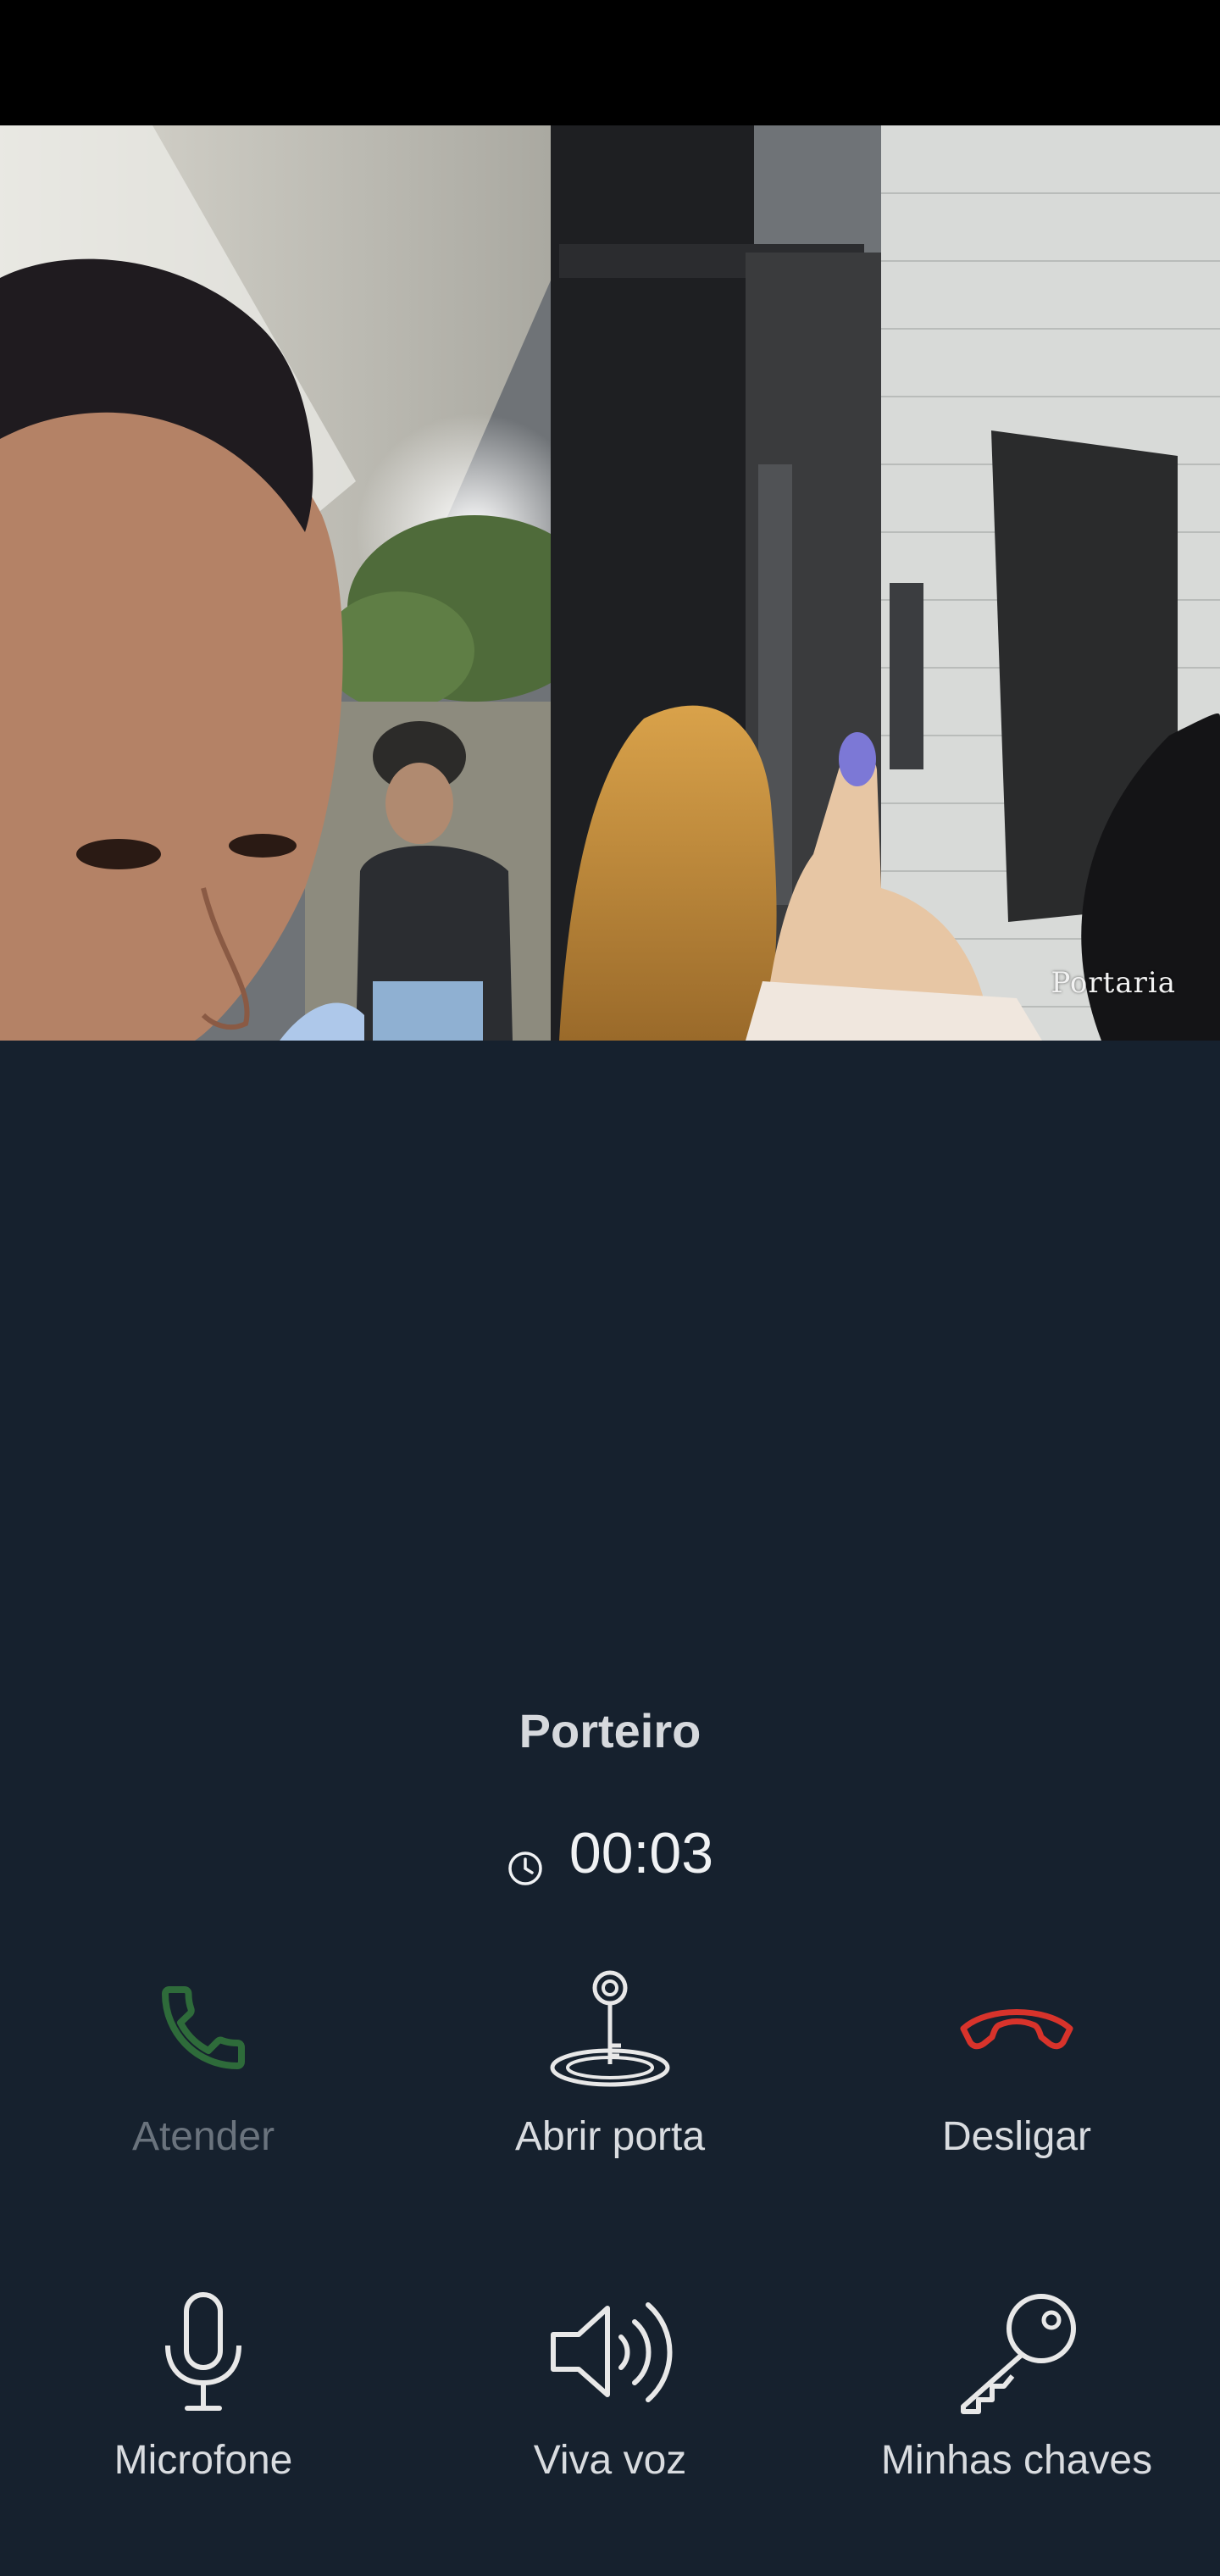 The height and width of the screenshot is (2576, 1220). I want to click on call-actions-primary: Atender Abrir porta Desligar, so click(610, 2062).